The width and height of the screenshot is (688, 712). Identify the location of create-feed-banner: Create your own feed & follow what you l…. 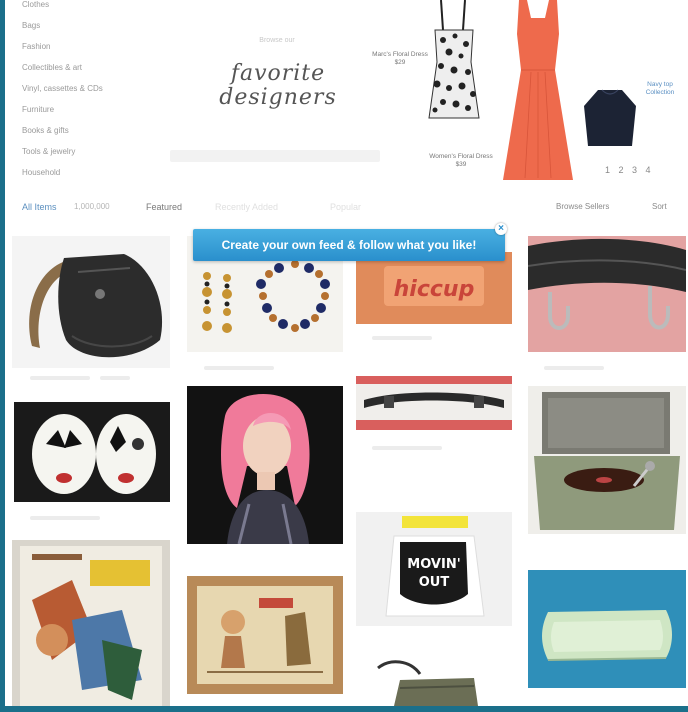
(350, 242).